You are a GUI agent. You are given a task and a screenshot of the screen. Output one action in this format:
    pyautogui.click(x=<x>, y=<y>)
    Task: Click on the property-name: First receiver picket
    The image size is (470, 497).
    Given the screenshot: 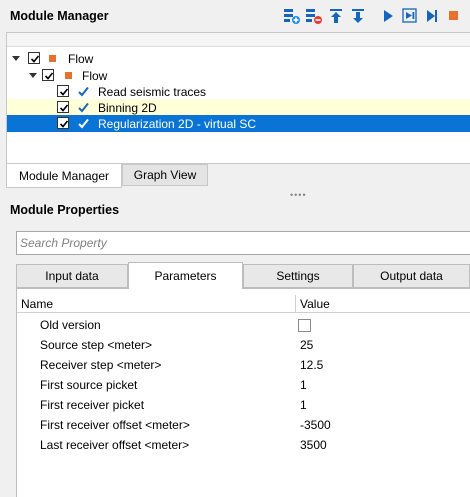 What is the action you would take?
    pyautogui.click(x=92, y=405)
    